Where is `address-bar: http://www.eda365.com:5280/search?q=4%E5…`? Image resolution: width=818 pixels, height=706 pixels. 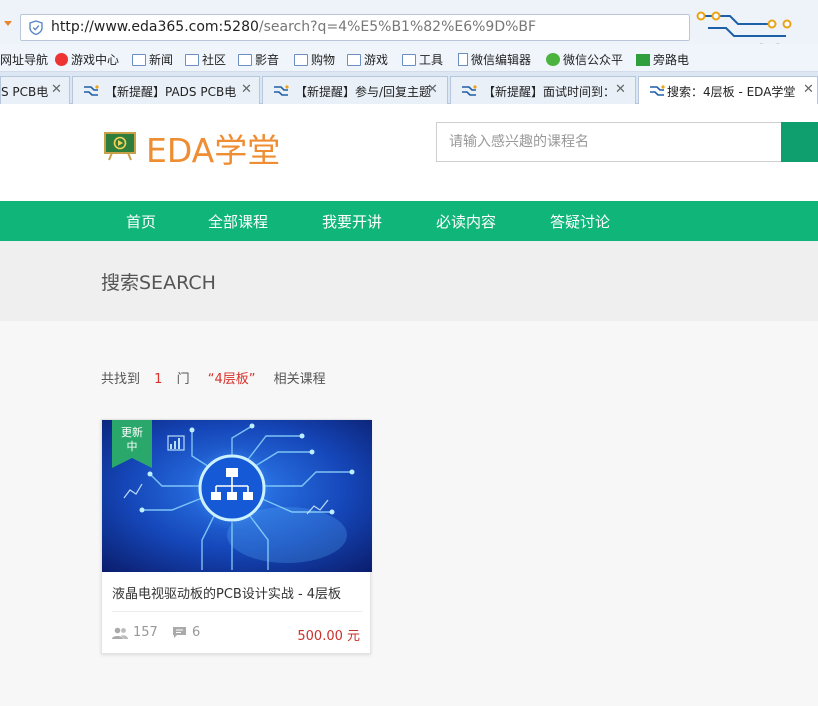 address-bar: http://www.eda365.com:5280/search?q=4%E5… is located at coordinates (409, 34).